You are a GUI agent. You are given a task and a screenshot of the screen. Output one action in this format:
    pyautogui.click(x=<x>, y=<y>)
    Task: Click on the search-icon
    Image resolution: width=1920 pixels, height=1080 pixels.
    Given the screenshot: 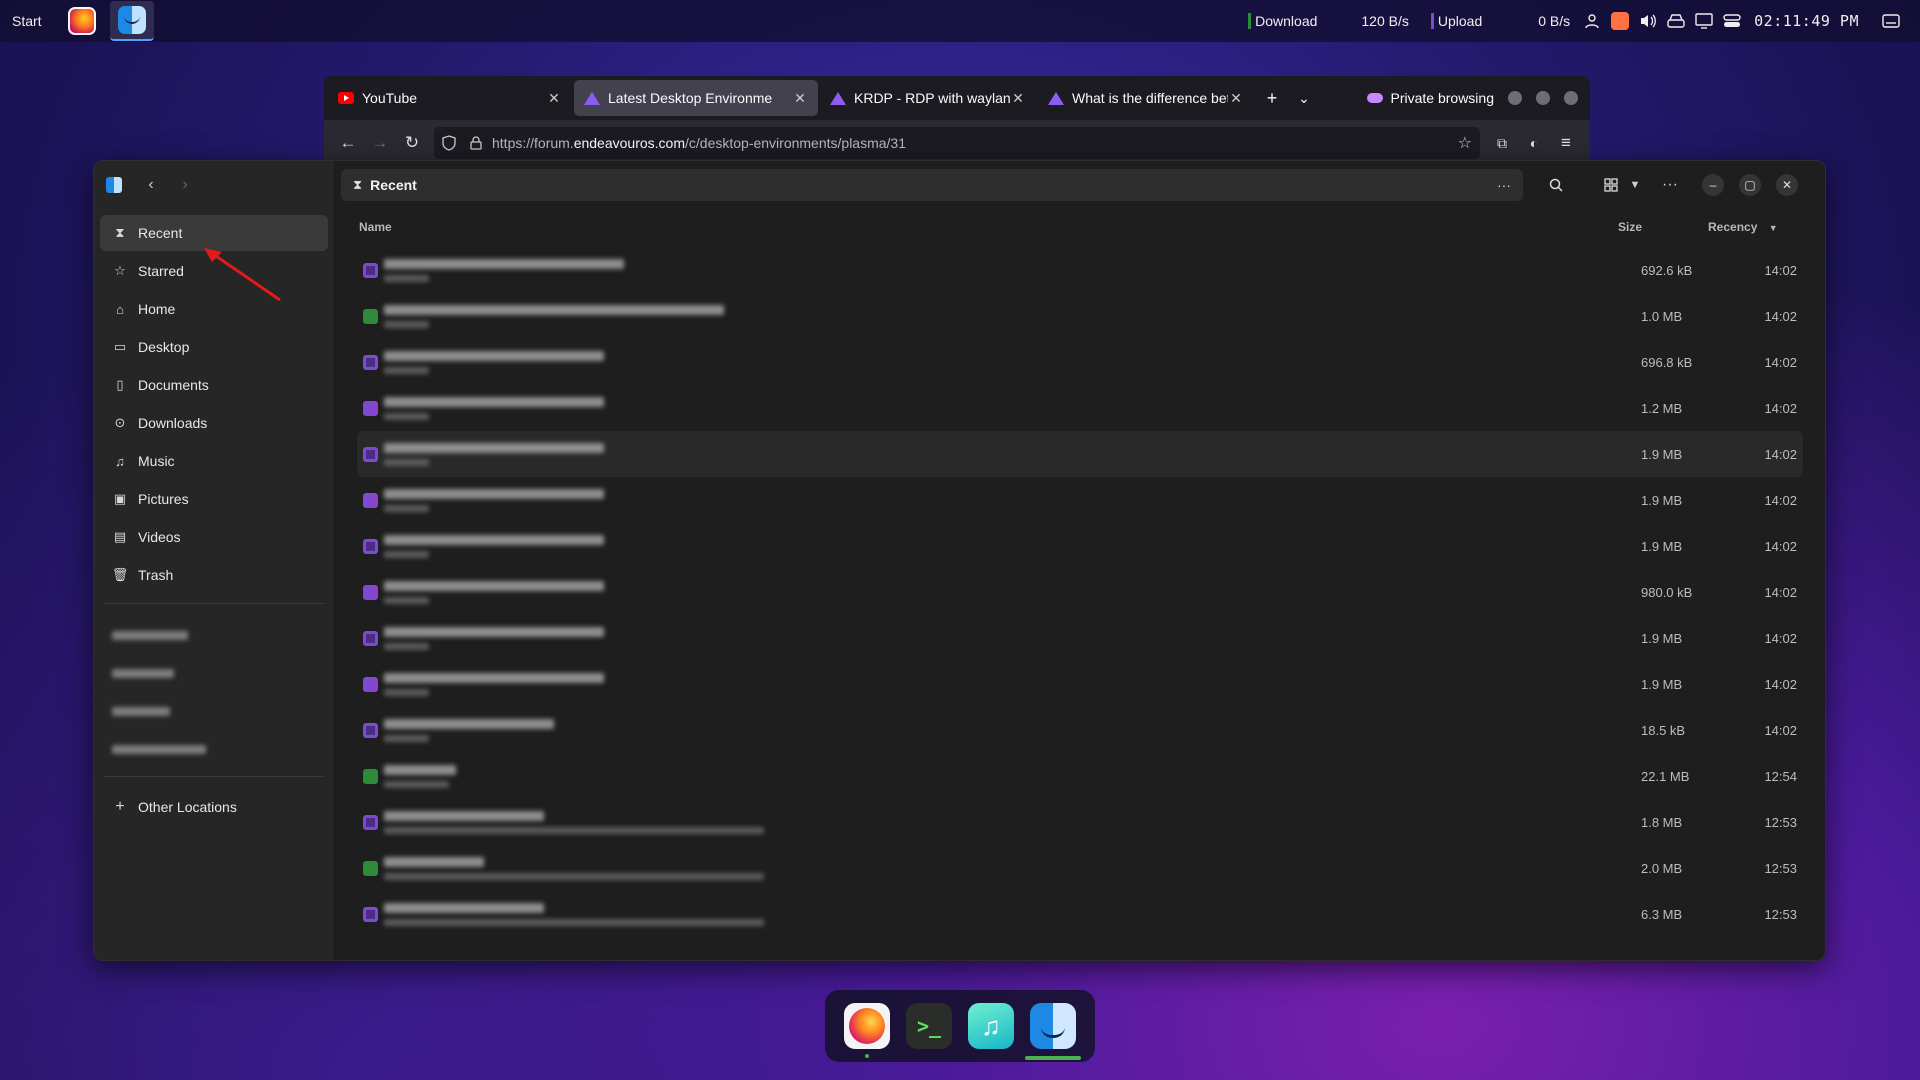 What is the action you would take?
    pyautogui.click(x=1556, y=185)
    